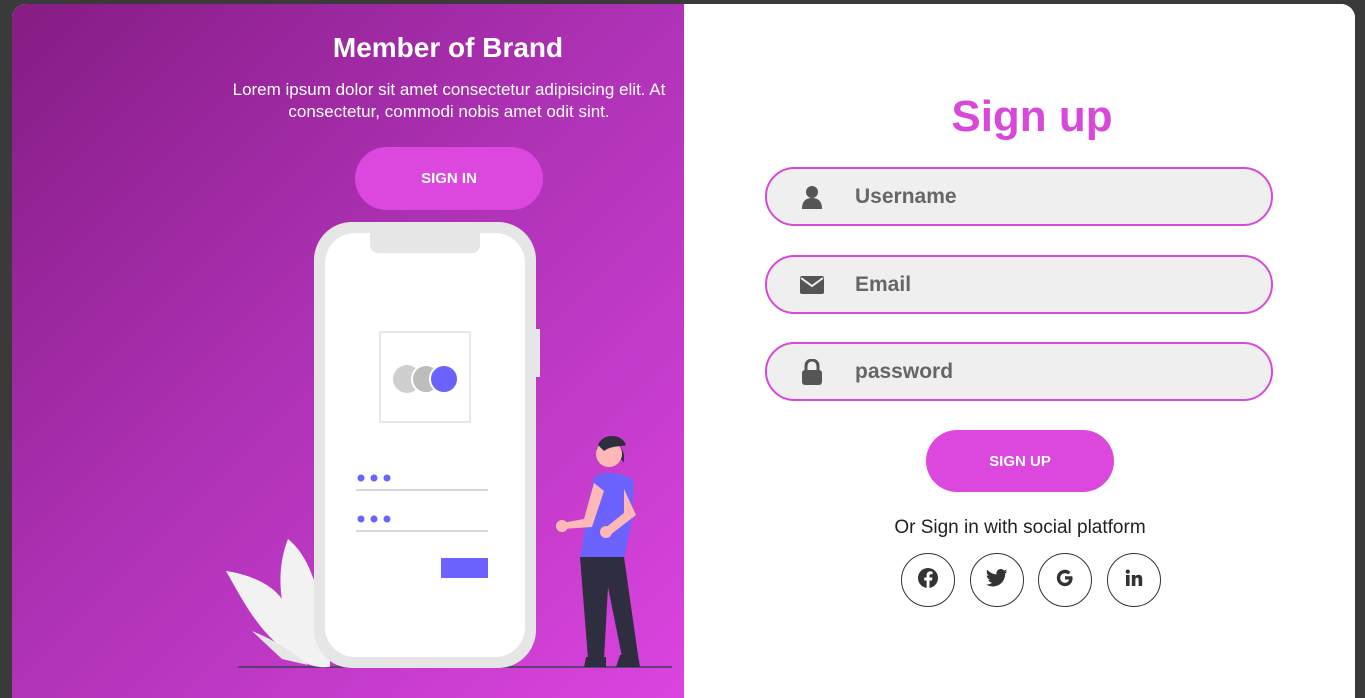  What do you see at coordinates (1045, 284) in the screenshot?
I see `email-input` at bounding box center [1045, 284].